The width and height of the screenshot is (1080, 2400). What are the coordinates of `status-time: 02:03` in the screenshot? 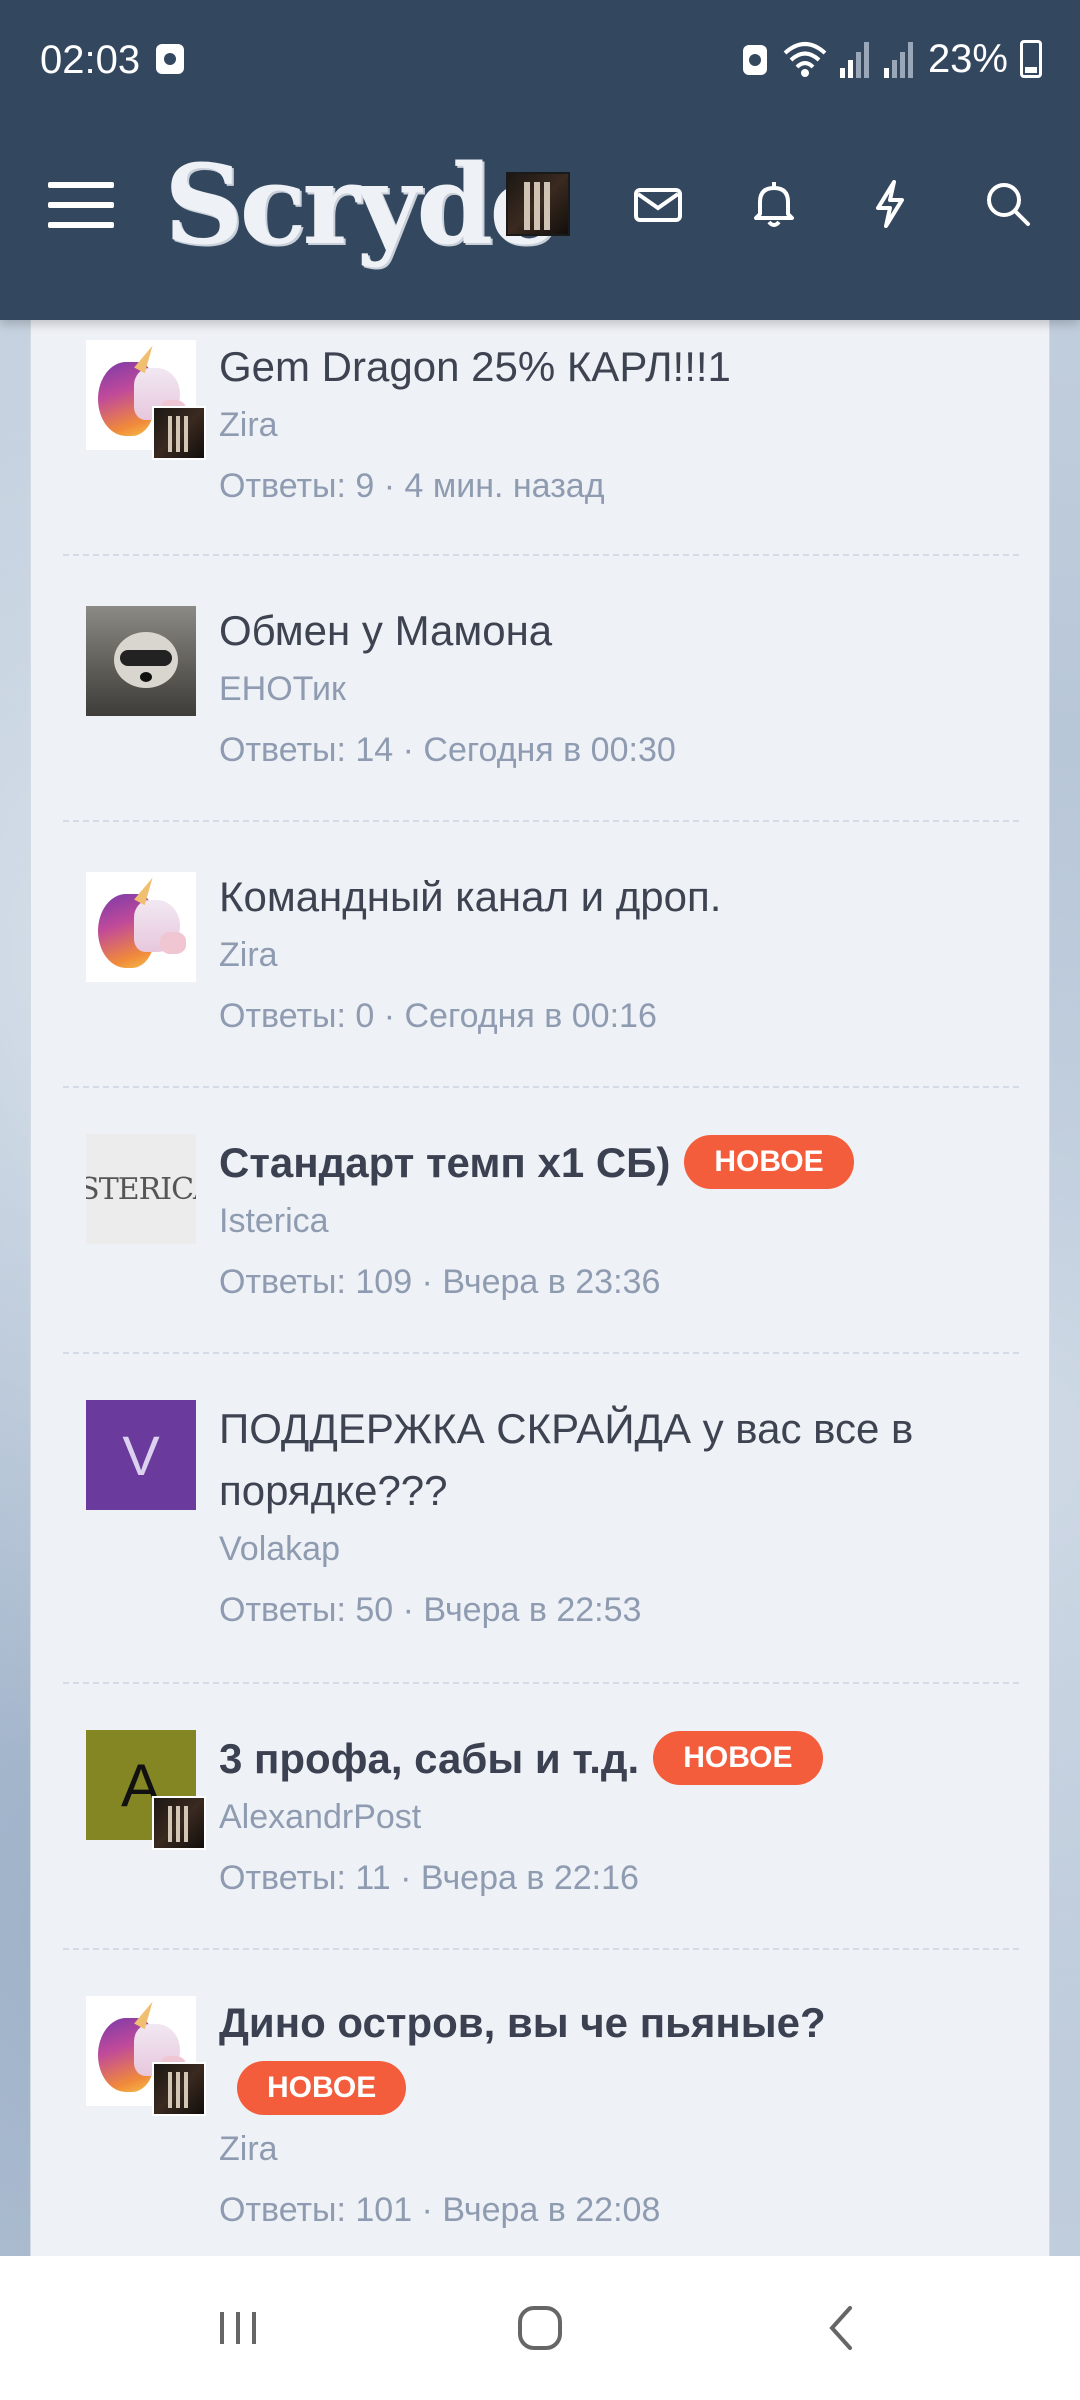 It's located at (90, 60).